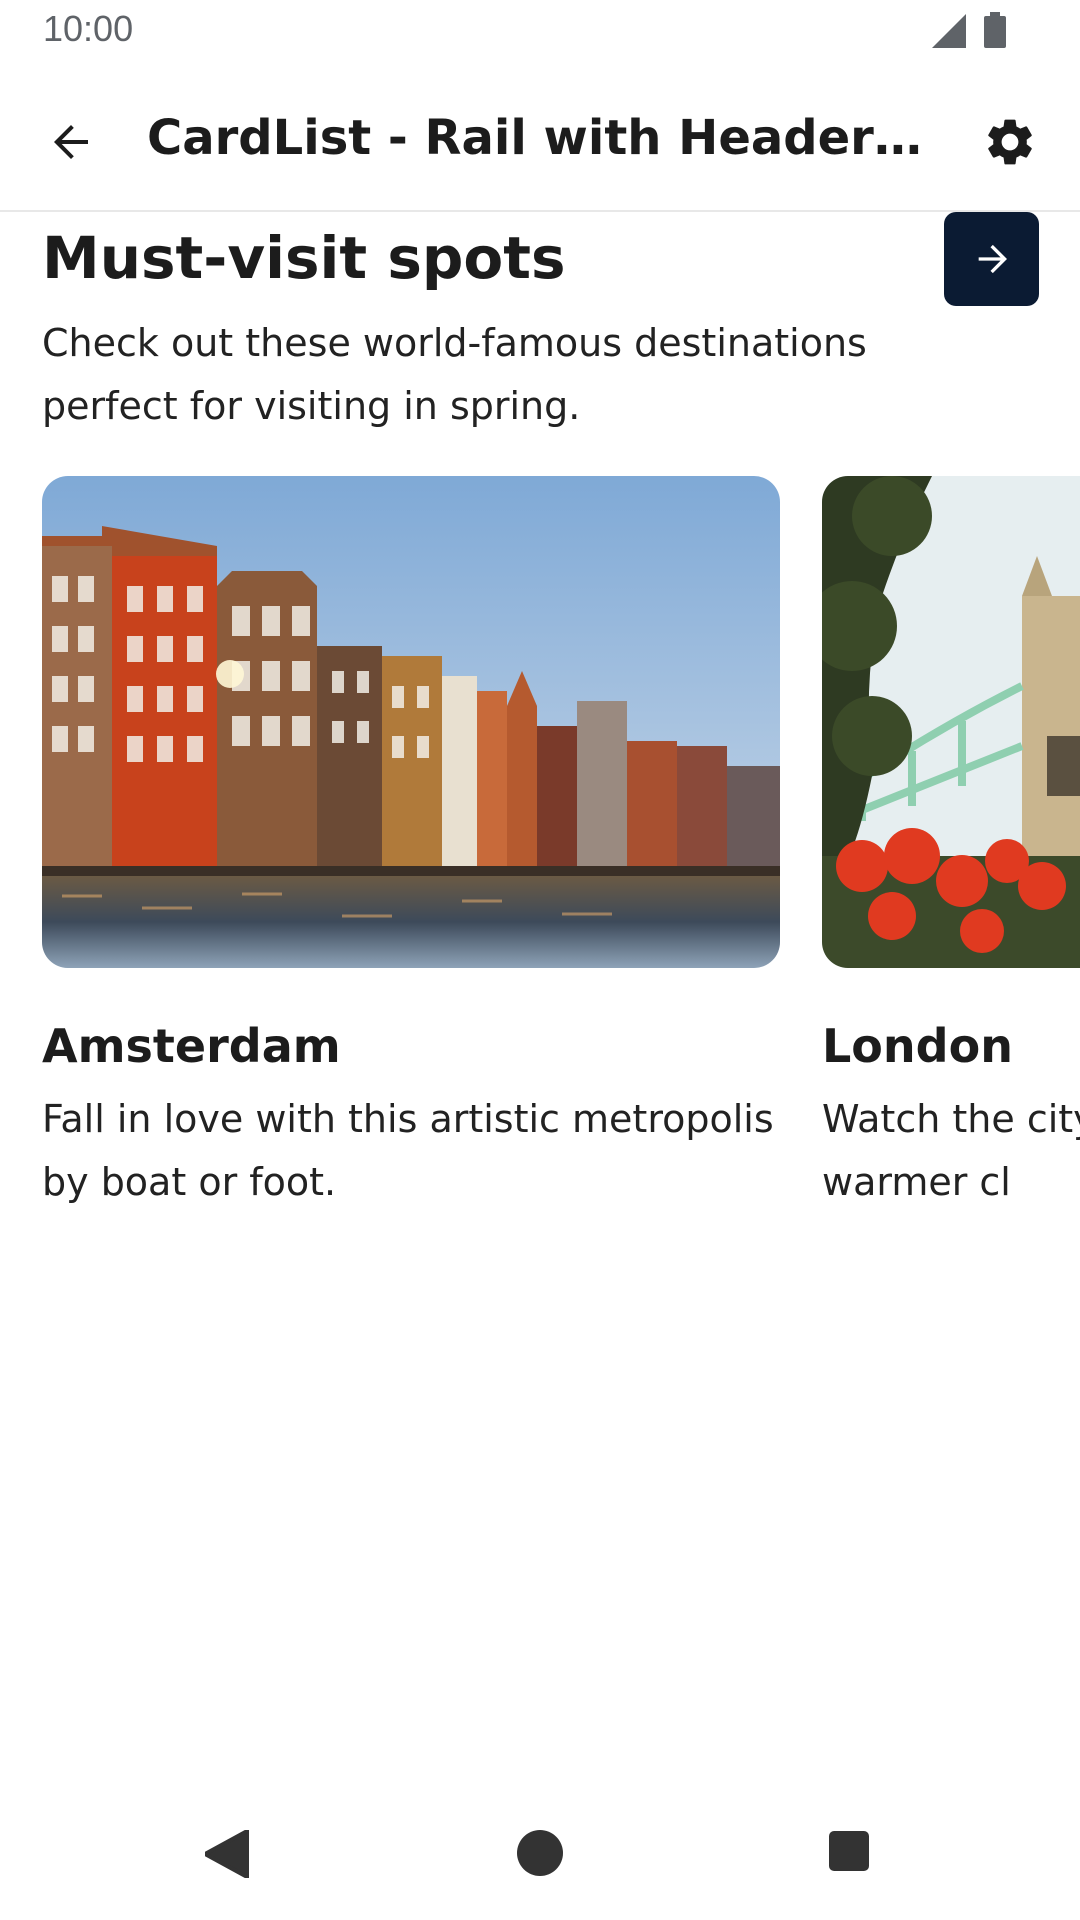 The height and width of the screenshot is (1920, 1080). Describe the element at coordinates (88, 28) in the screenshot. I see `status-time: 10:00` at that location.